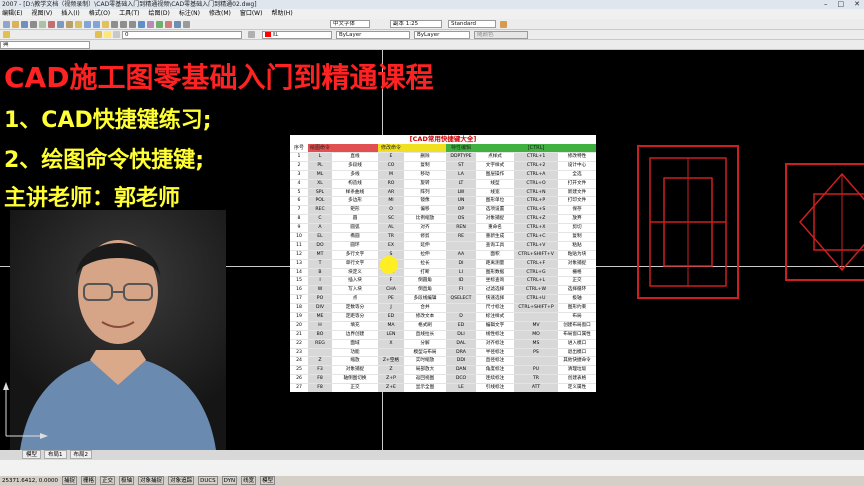  I want to click on cut-icon, so click(51, 24).